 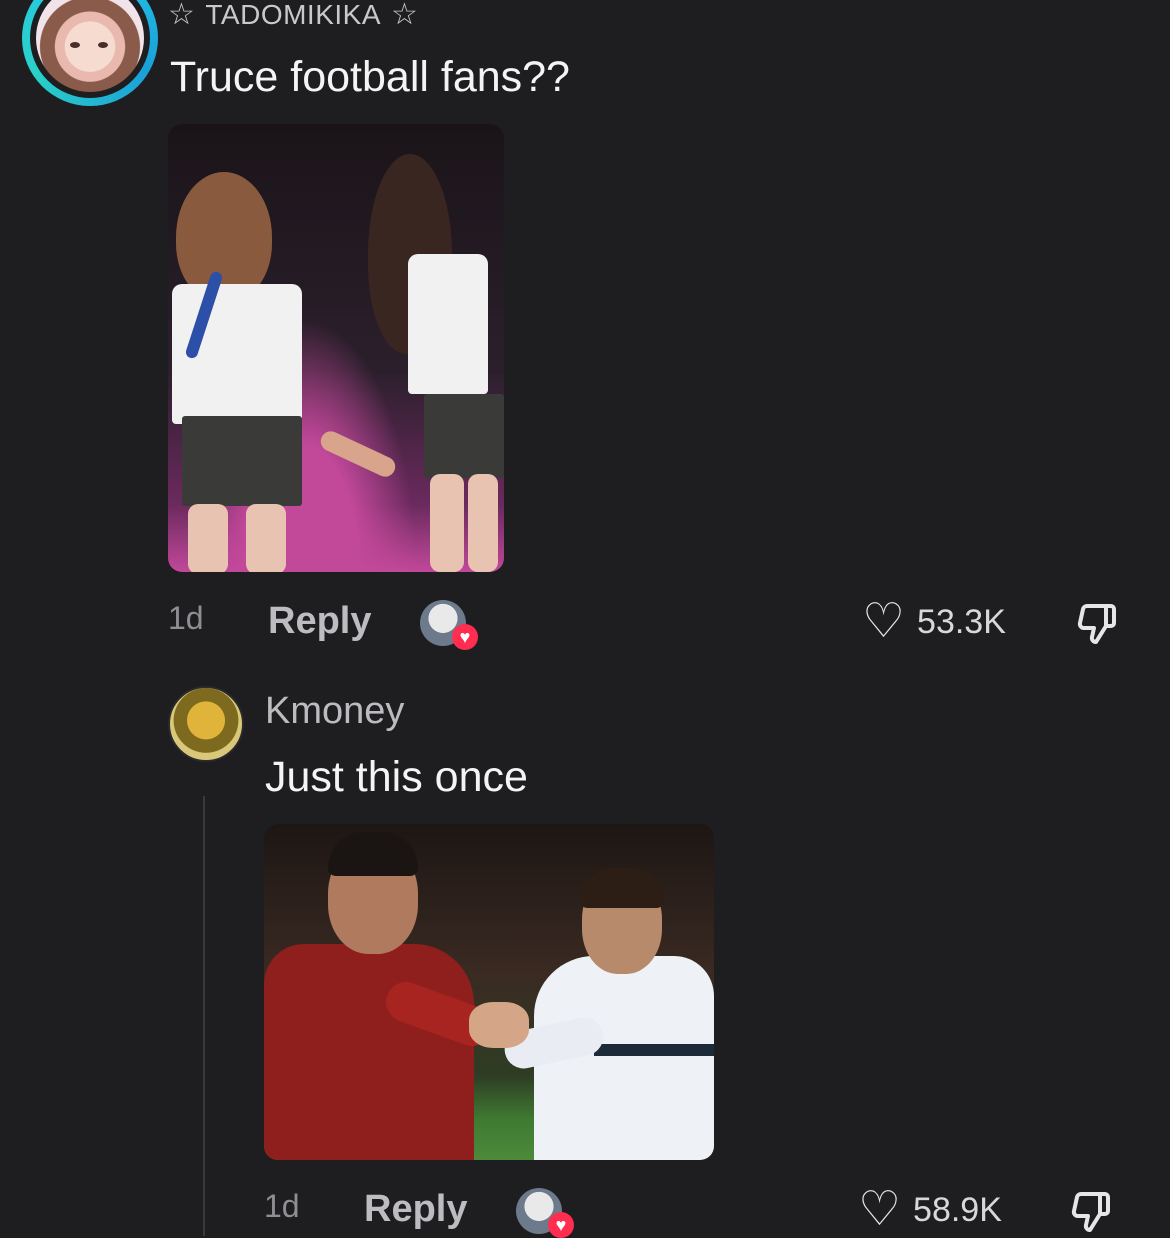 I want to click on comment-username: ☆ TADOMIKIKA ☆, so click(x=293, y=15).